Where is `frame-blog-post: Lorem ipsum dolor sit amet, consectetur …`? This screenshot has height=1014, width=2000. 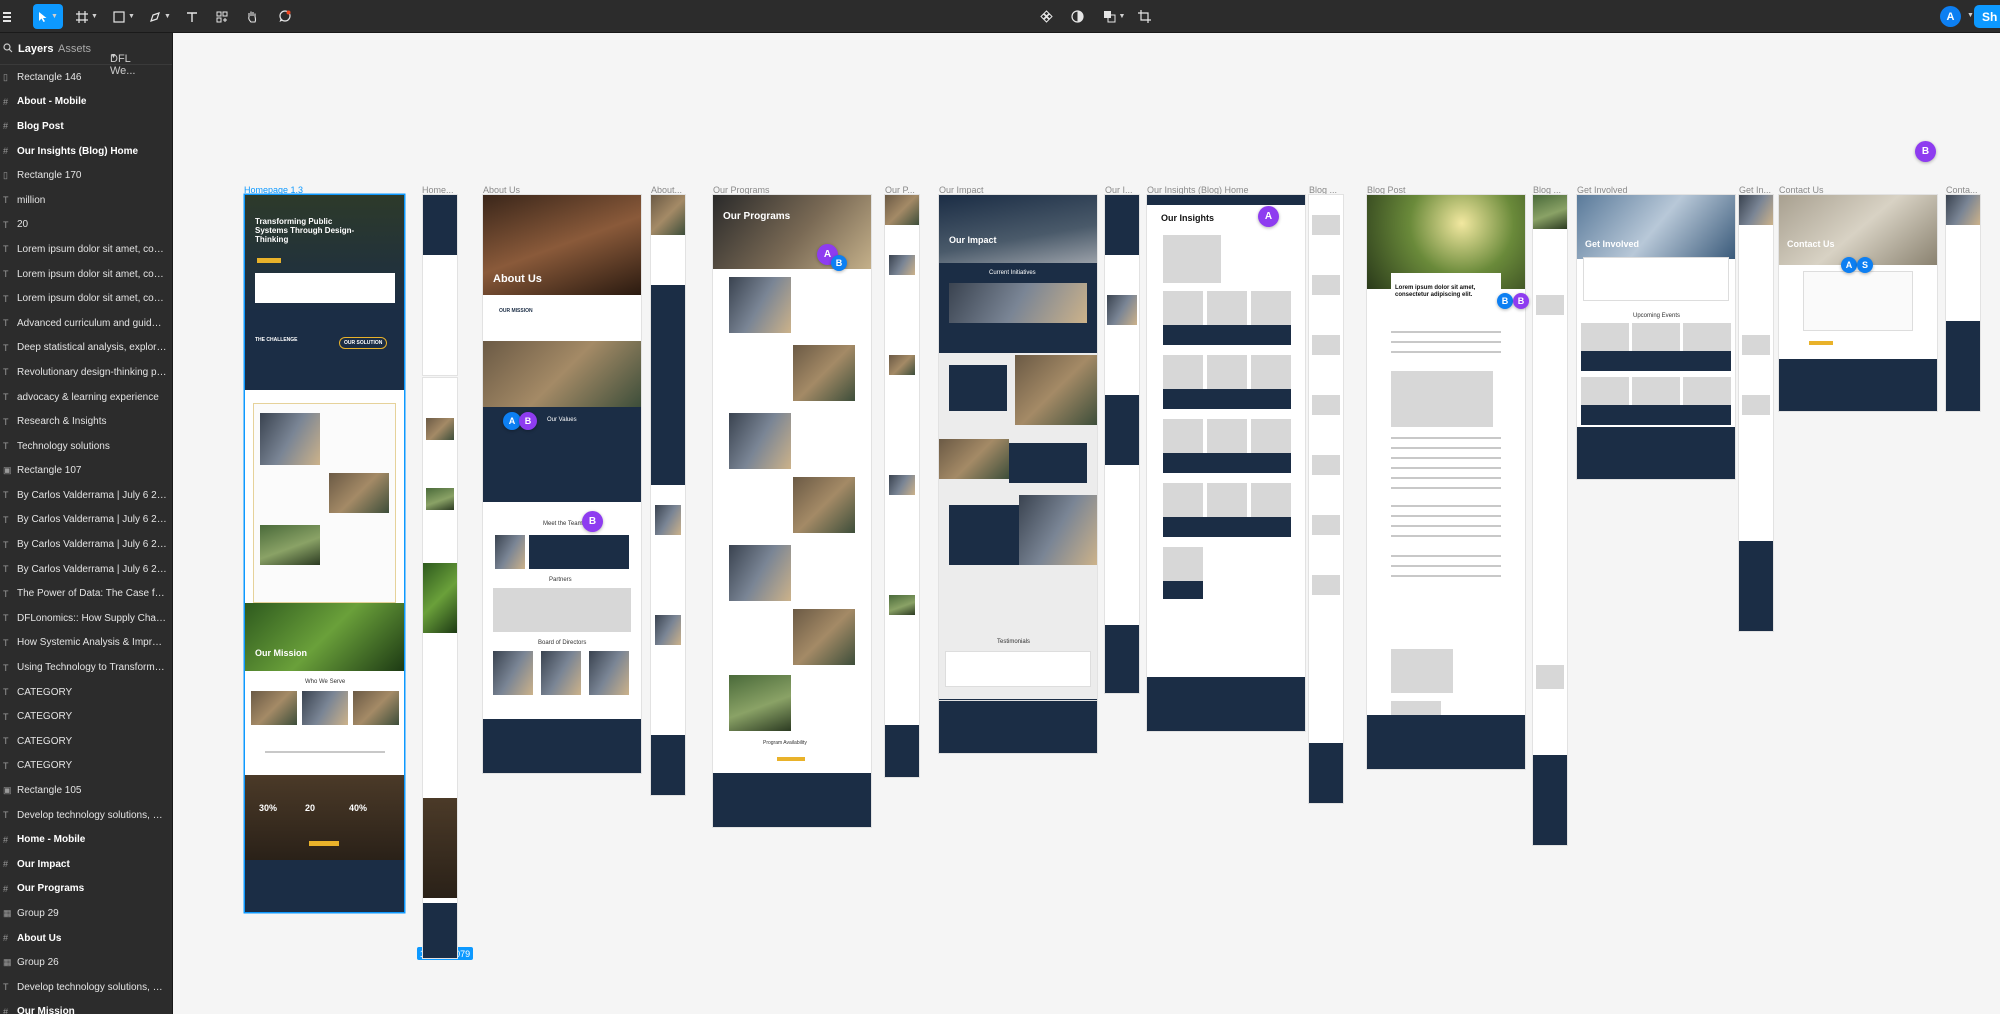 frame-blog-post: Lorem ipsum dolor sit amet, consectetur … is located at coordinates (1446, 482).